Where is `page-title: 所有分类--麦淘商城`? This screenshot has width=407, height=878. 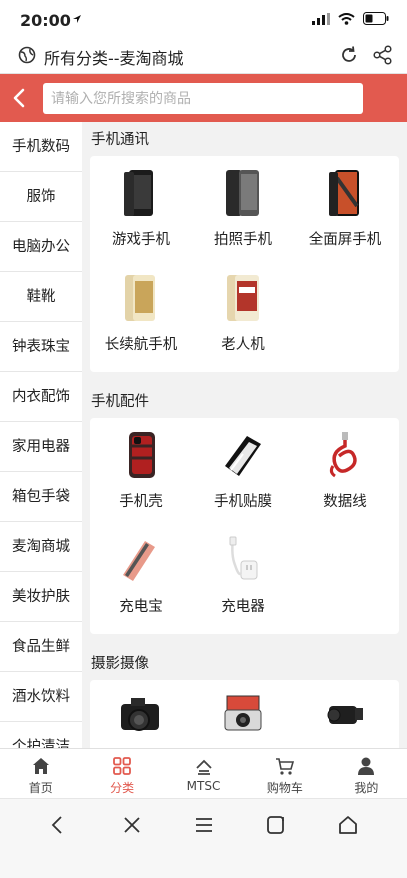 page-title: 所有分类--麦淘商城 is located at coordinates (114, 58).